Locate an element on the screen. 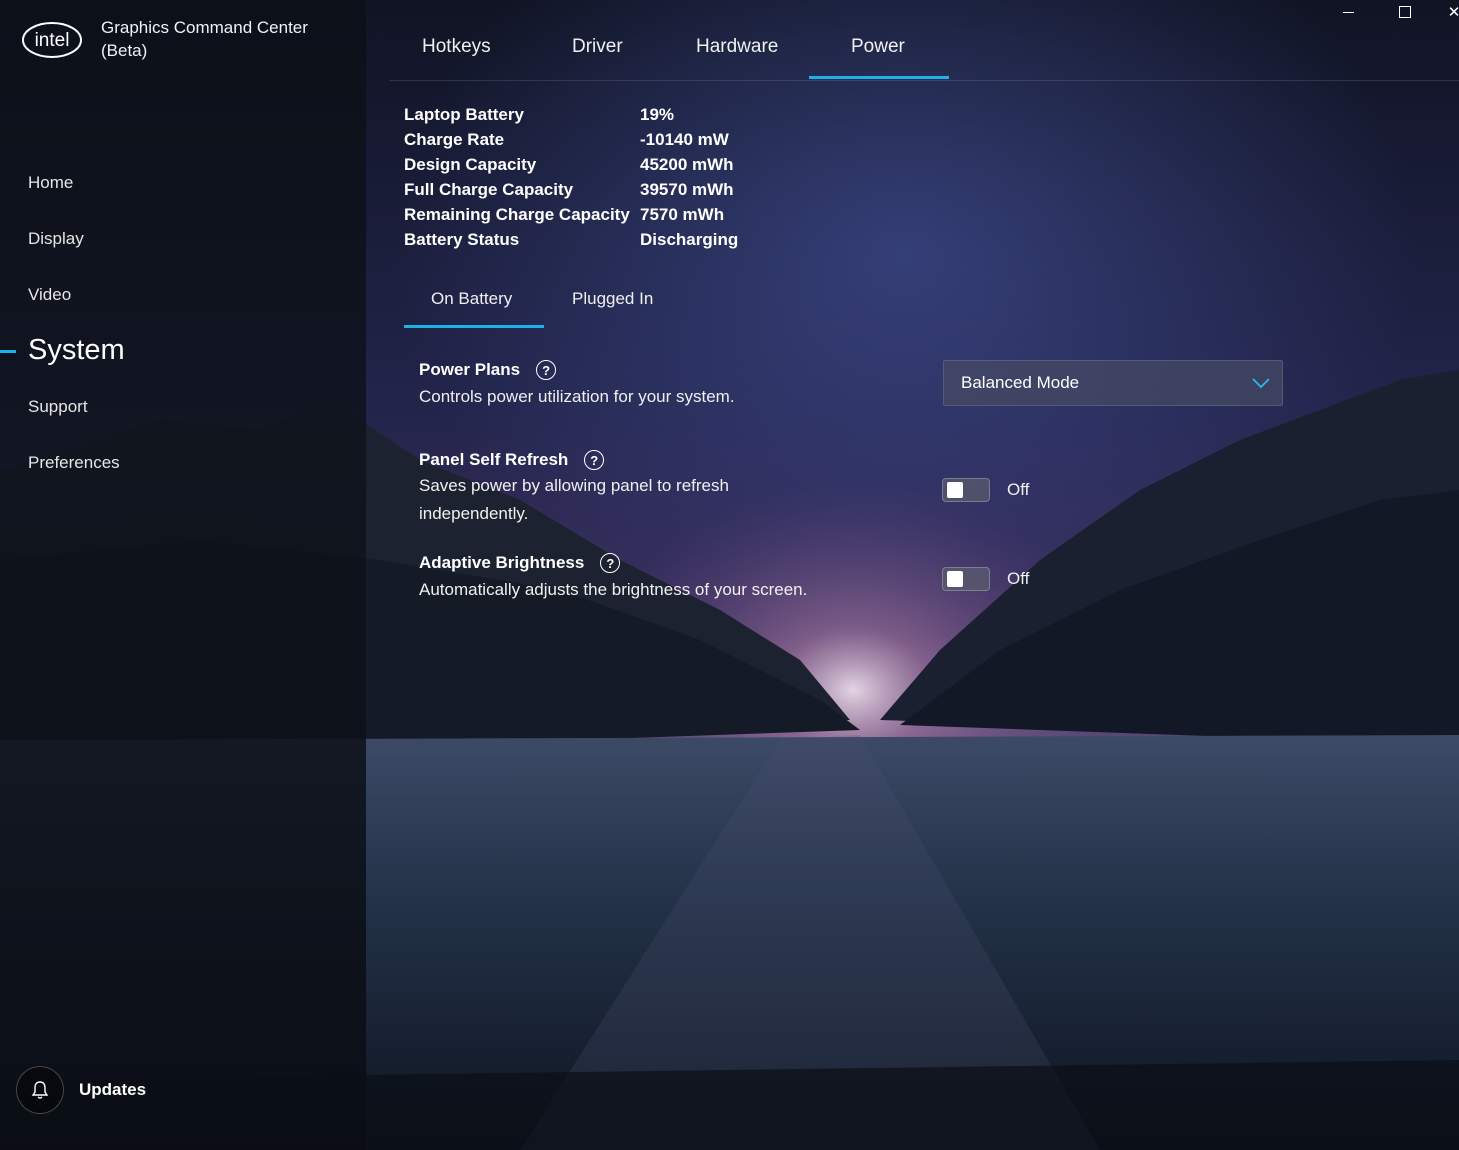  adaptive-brightness-title: Adaptive Brightness ? is located at coordinates (520, 563).